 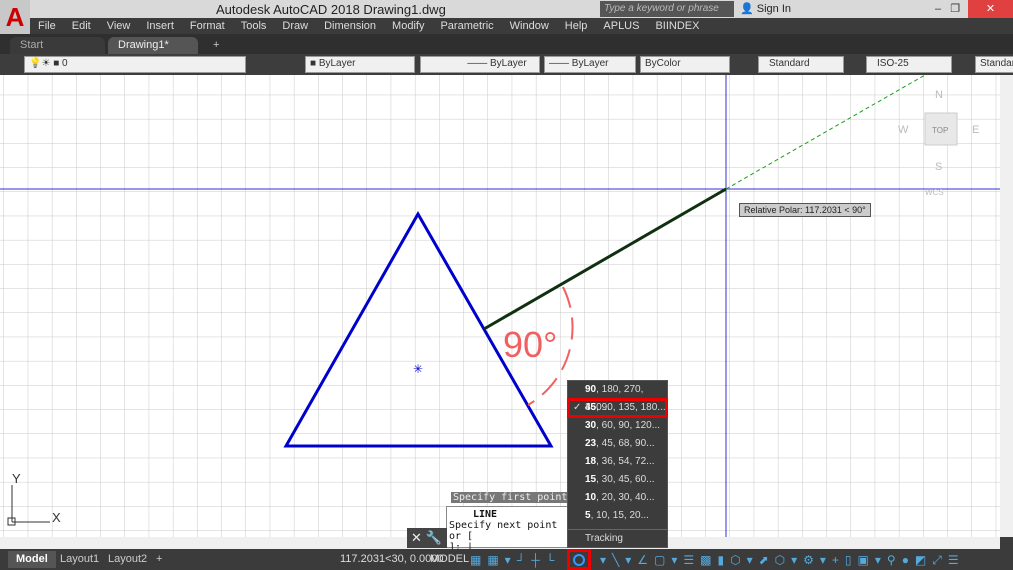 What do you see at coordinates (153, 45) in the screenshot?
I see `tab-drawing1: Drawing1*` at bounding box center [153, 45].